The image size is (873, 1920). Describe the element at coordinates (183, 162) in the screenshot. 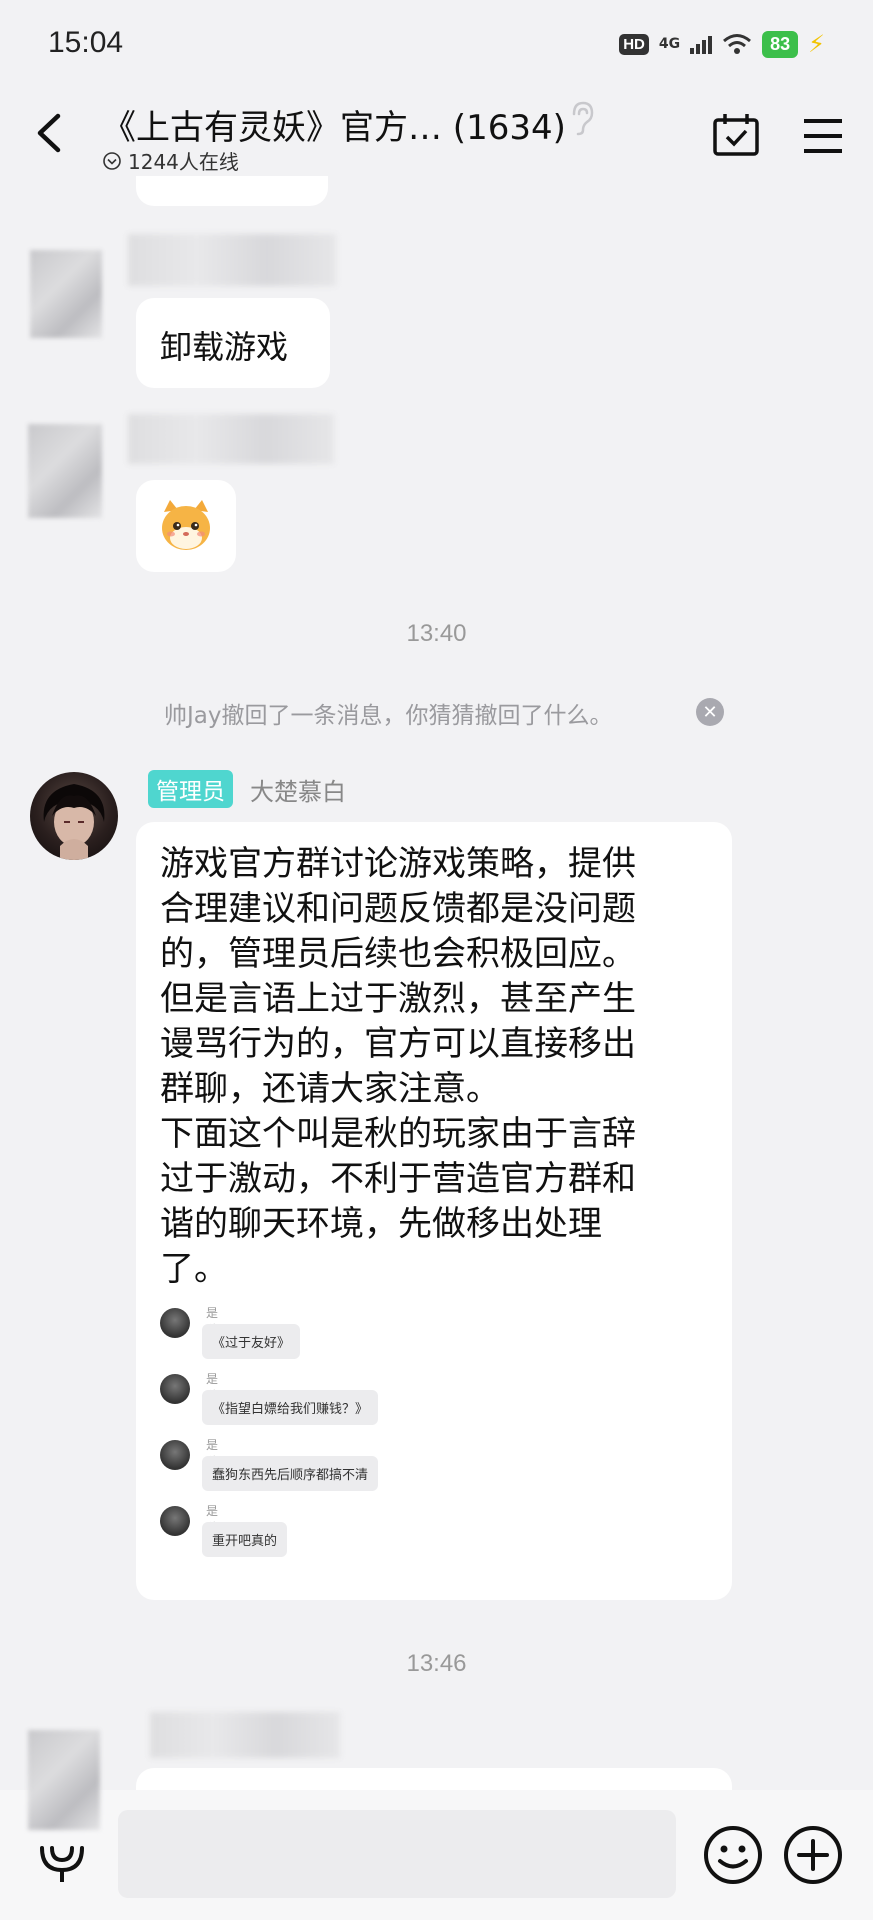

I see `online-count-label: 1244人在线` at that location.